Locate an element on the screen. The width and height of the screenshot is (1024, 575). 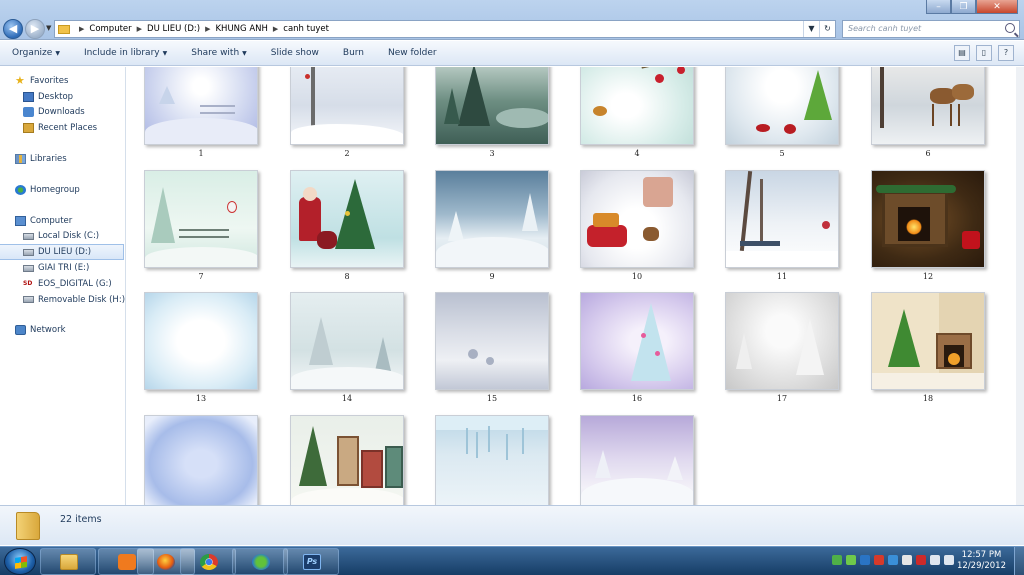
nav-favorites: ★ Favorites is located at coordinates (62, 81).